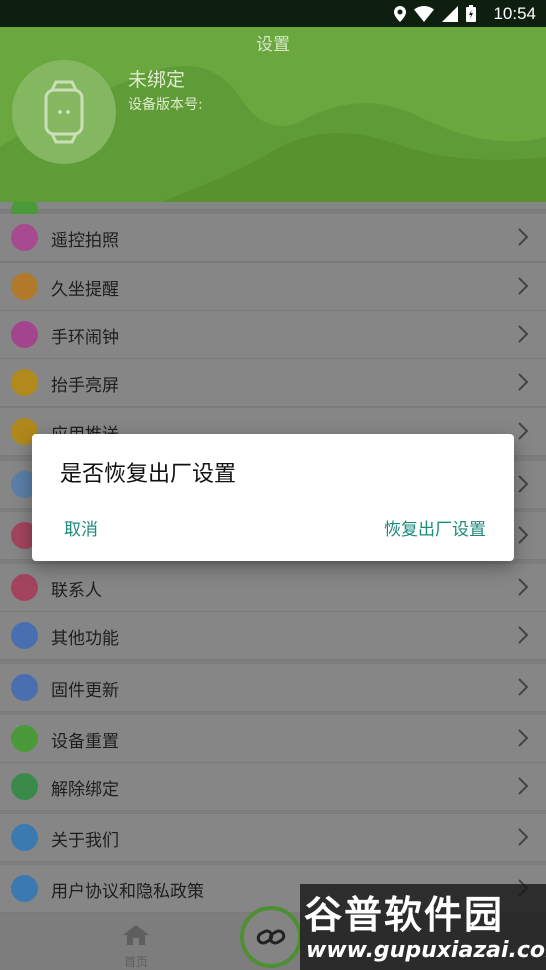 The height and width of the screenshot is (970, 546). I want to click on status-icons, so click(435, 13).